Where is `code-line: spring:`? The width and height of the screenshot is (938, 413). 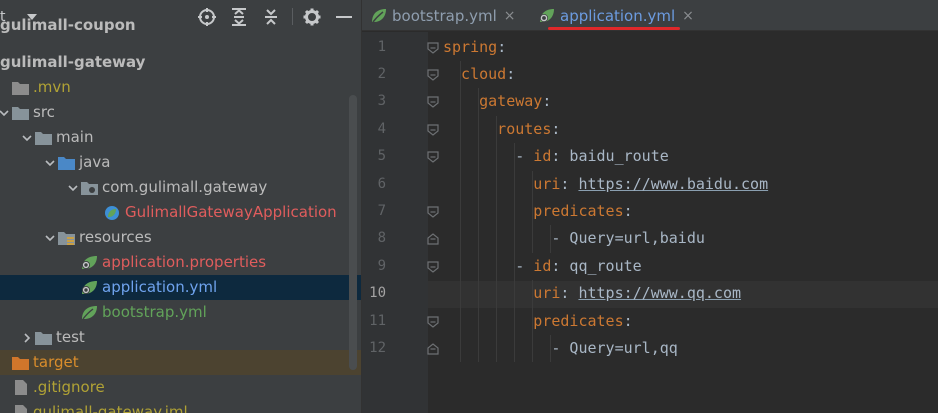 code-line: spring: is located at coordinates (475, 46).